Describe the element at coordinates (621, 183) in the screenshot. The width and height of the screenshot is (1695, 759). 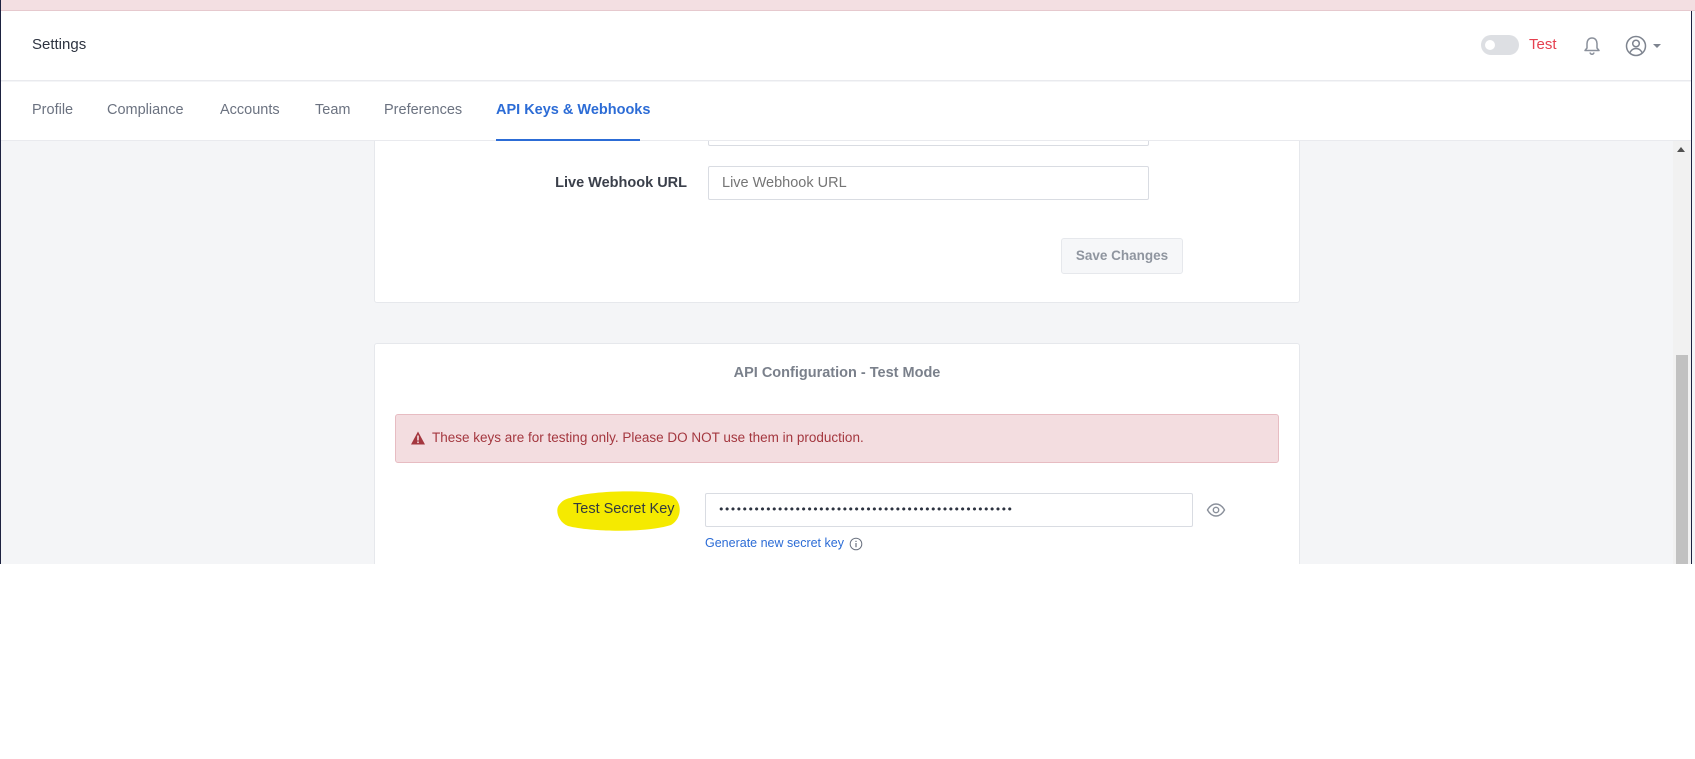
I see `live-webhook-url-label: Live Webhook URL` at that location.